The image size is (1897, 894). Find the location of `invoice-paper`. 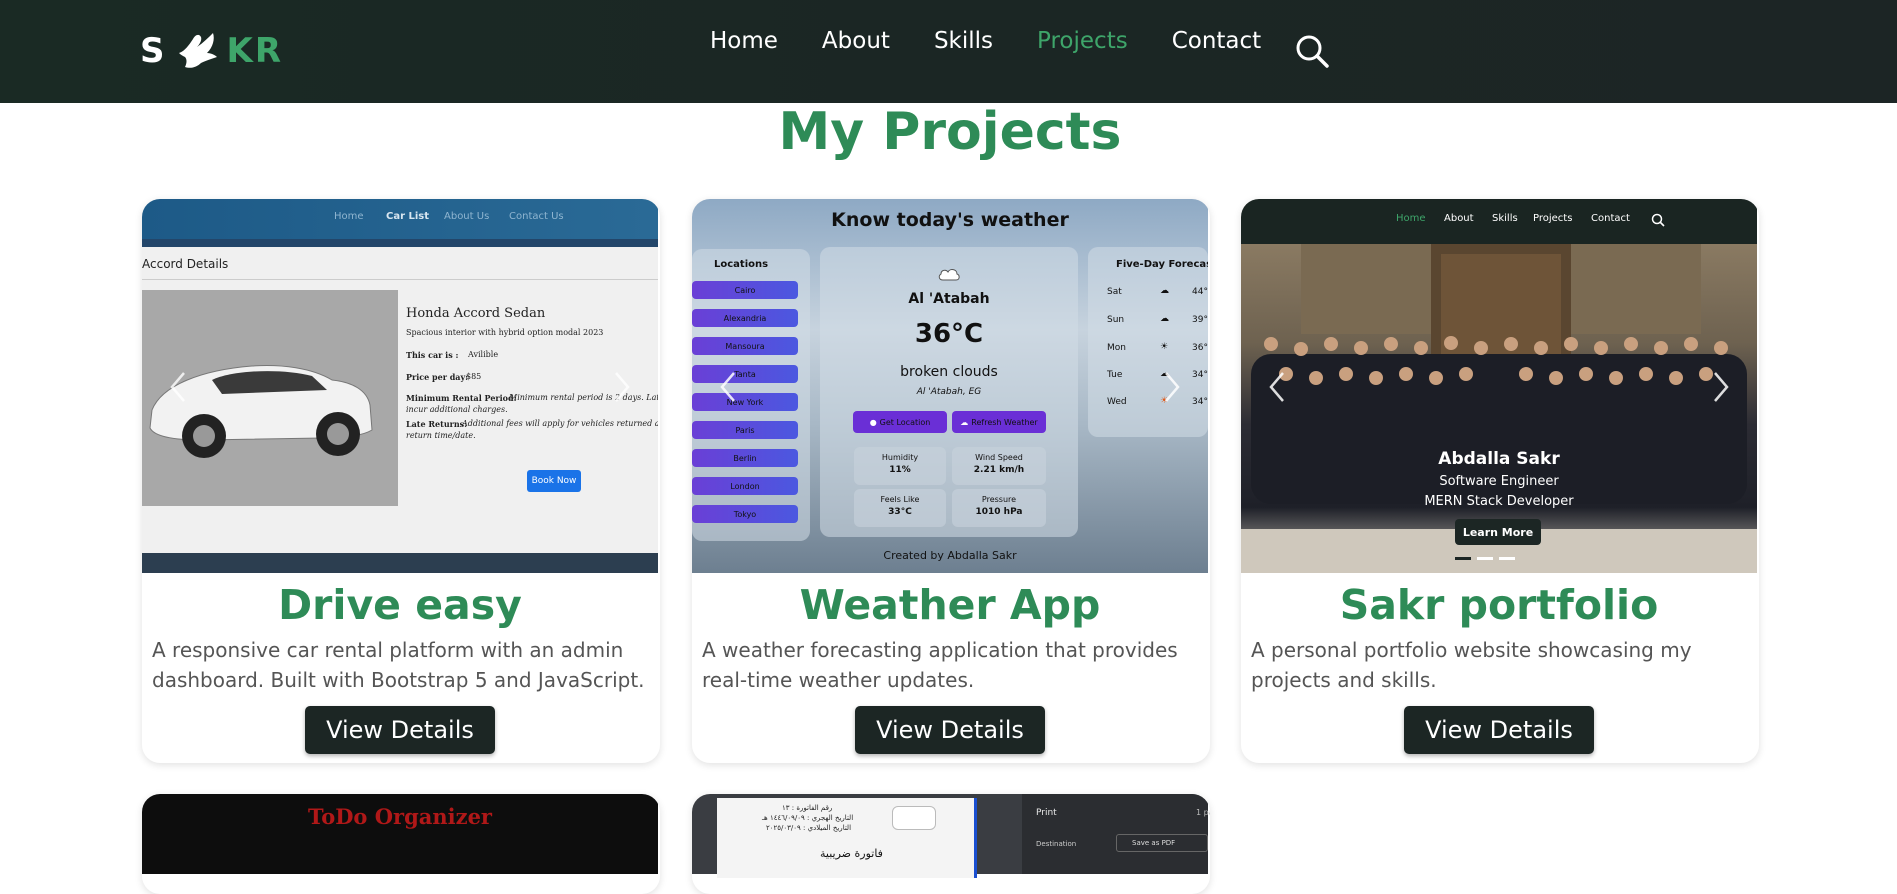

invoice-paper is located at coordinates (847, 838).